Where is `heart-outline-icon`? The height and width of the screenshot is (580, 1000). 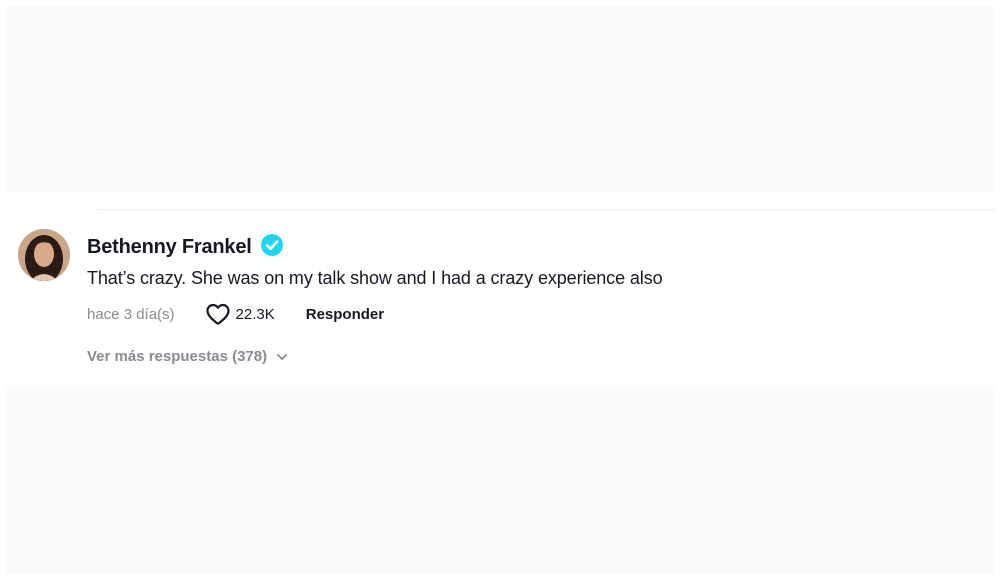
heart-outline-icon is located at coordinates (218, 314).